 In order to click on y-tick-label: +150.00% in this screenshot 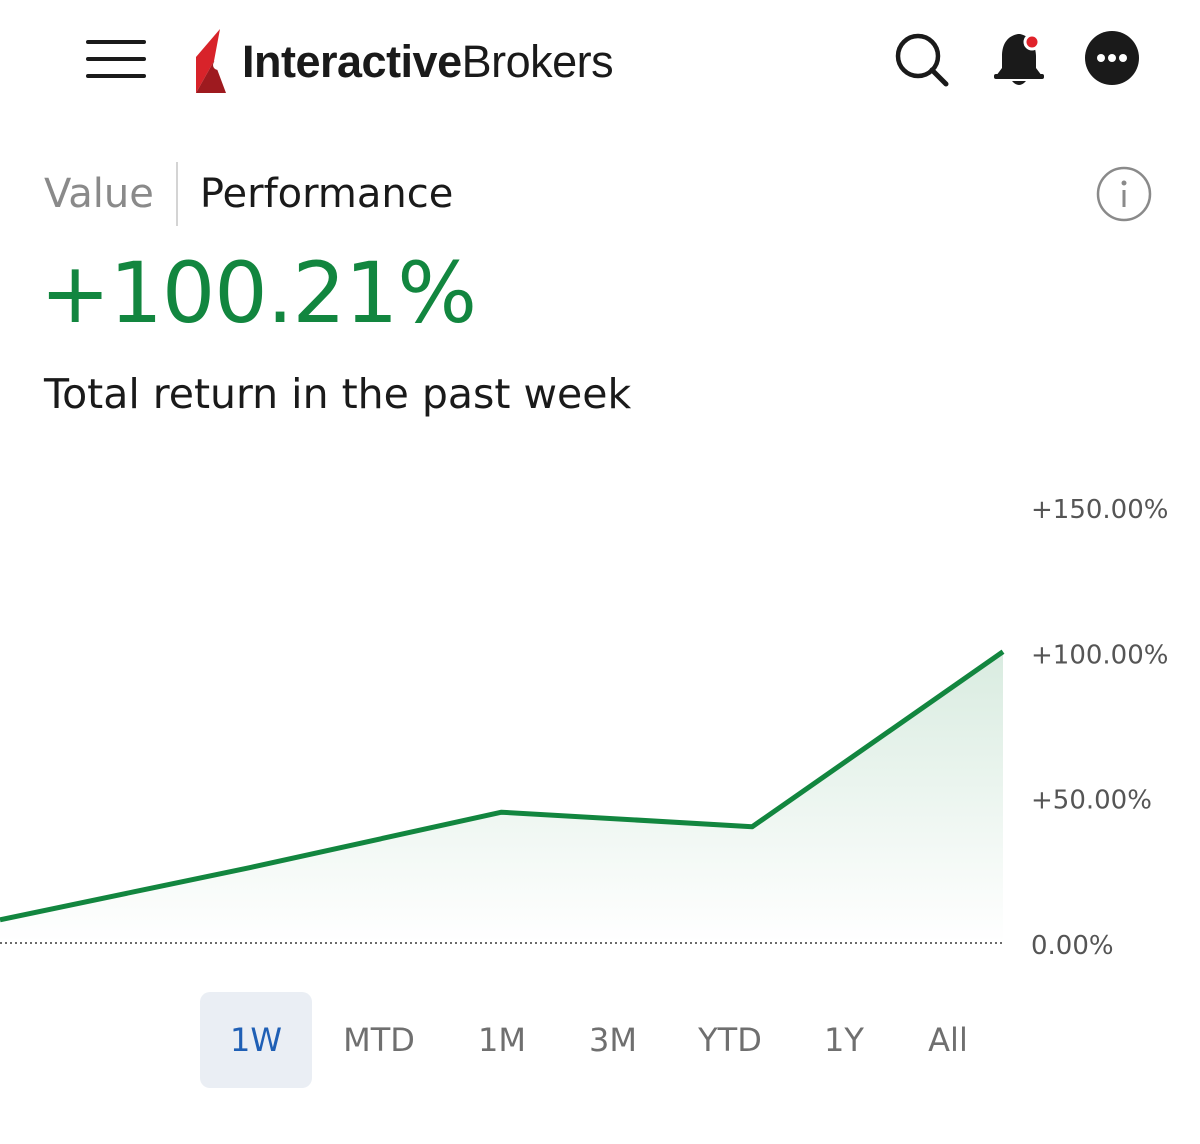, I will do `click(1099, 510)`.